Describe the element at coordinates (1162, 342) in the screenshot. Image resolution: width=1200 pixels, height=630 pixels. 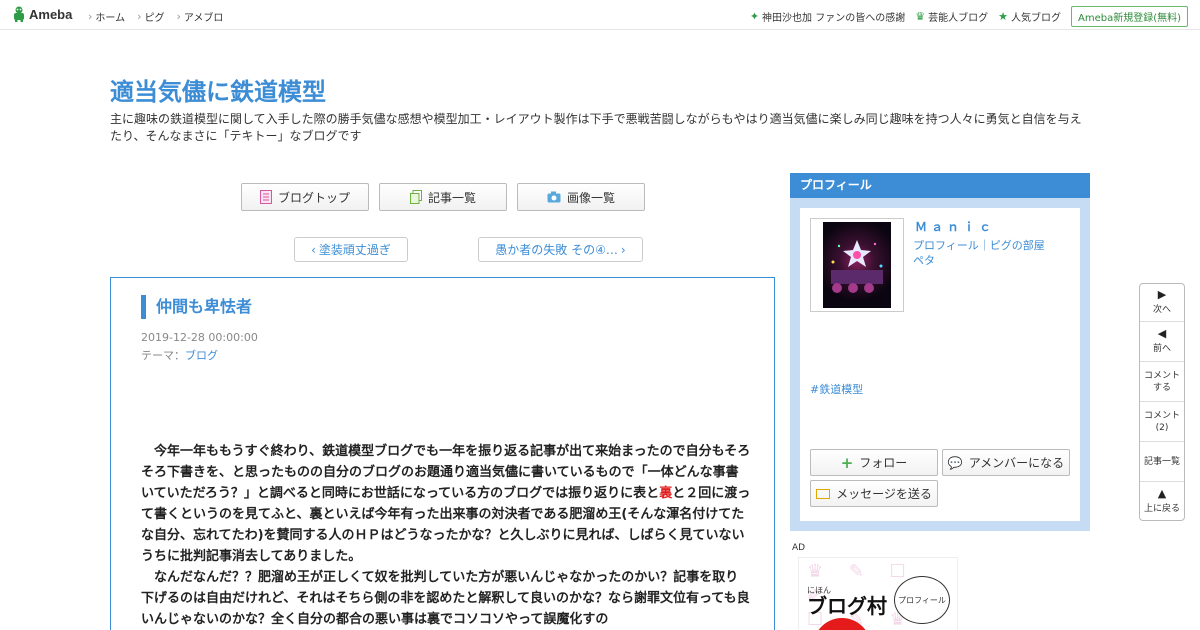
I see `prev-nav-button: ◀ 前へ` at that location.